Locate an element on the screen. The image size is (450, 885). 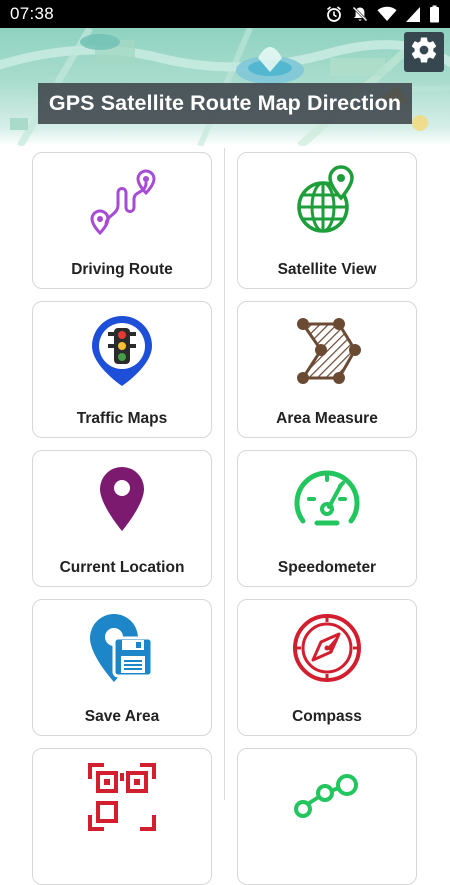
wifi-icon is located at coordinates (387, 14).